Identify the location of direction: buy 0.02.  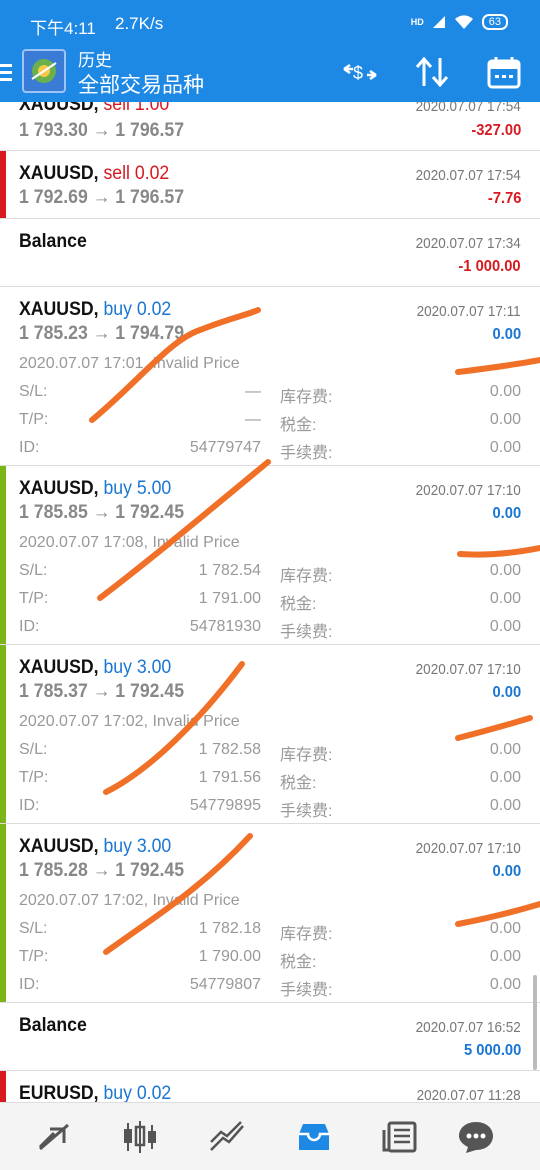
(137, 1092).